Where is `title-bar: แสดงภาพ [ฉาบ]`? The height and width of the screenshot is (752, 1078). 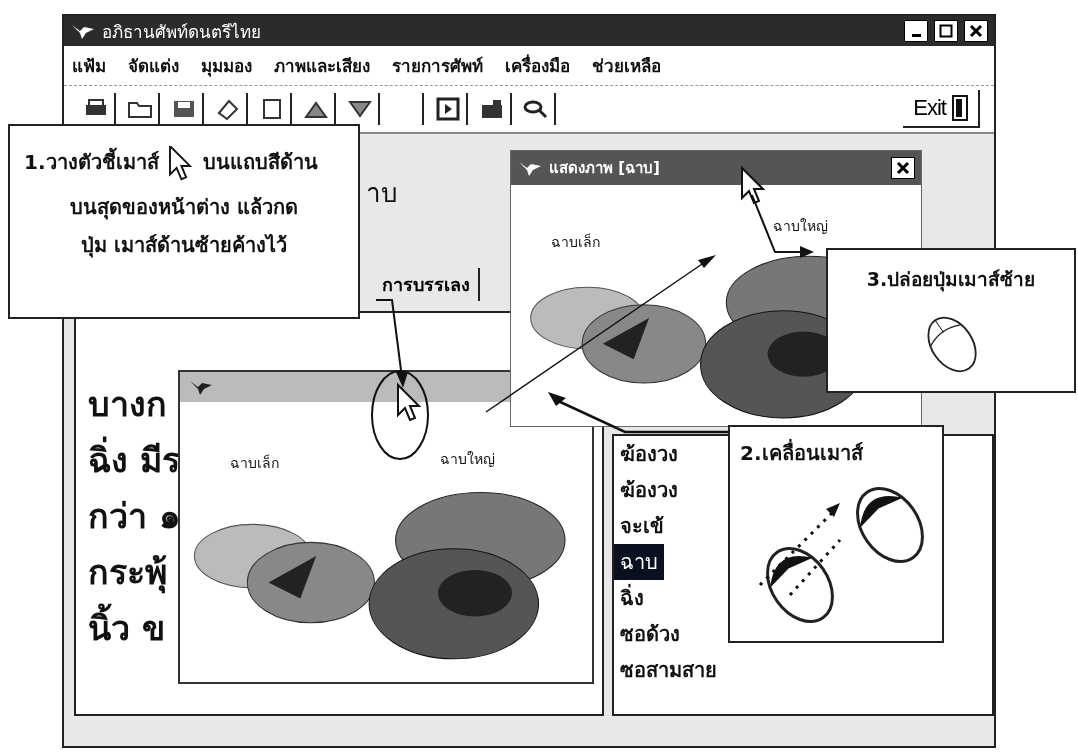 title-bar: แสดงภาพ [ฉาบ] is located at coordinates (716, 168).